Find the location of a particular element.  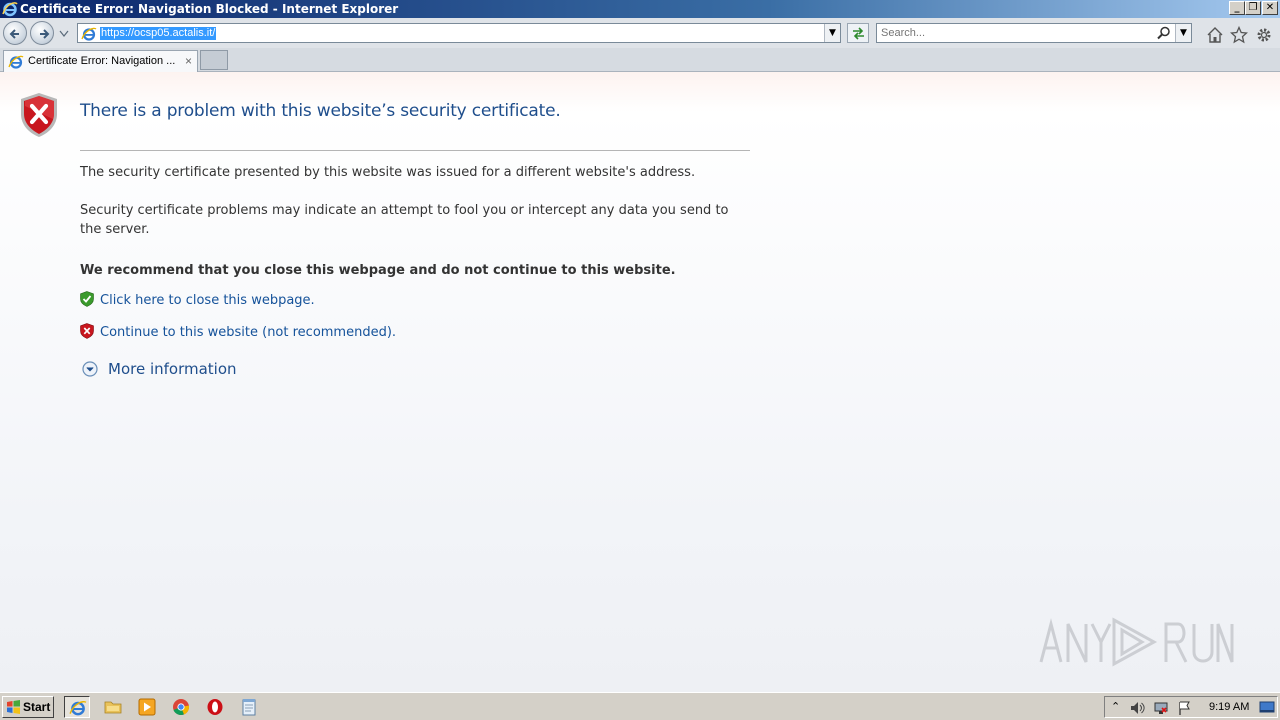

url-text: https://ocsp05.actalis.it/ is located at coordinates (158, 33).